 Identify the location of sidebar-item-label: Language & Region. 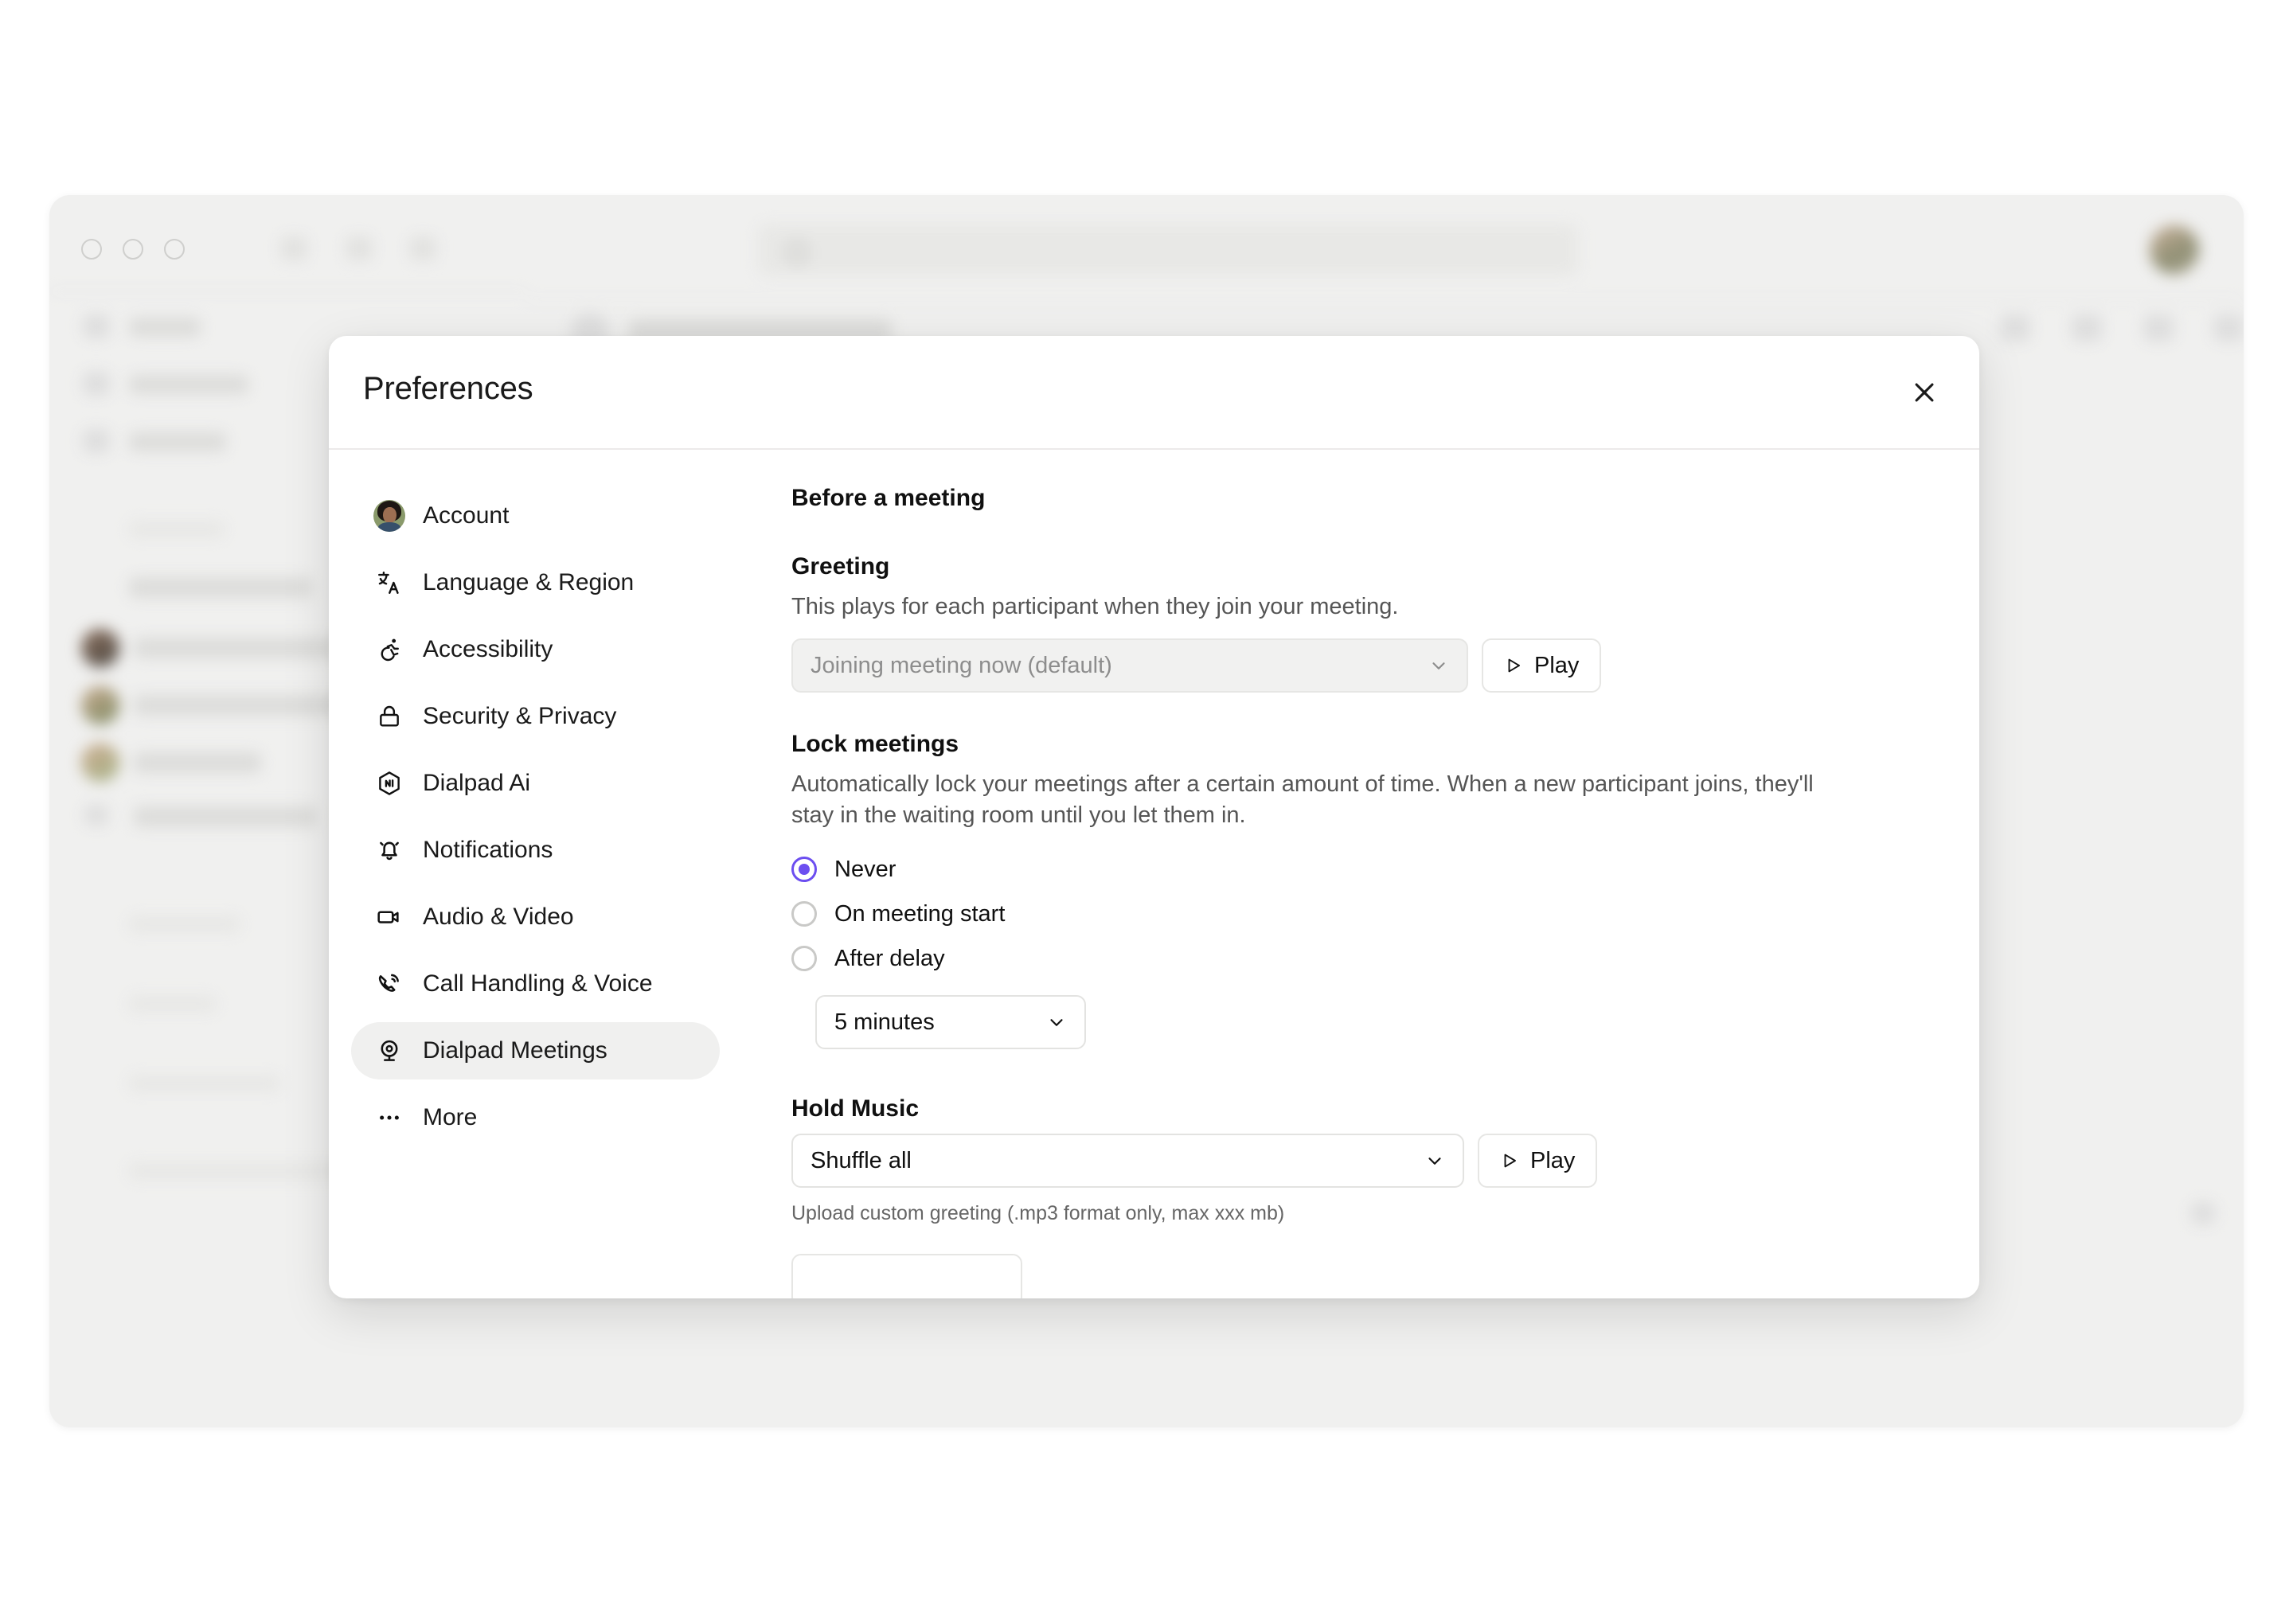
(529, 582).